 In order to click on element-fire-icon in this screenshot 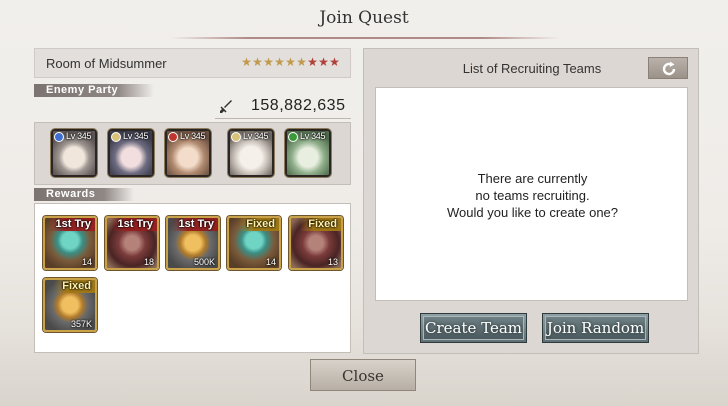, I will do `click(173, 137)`.